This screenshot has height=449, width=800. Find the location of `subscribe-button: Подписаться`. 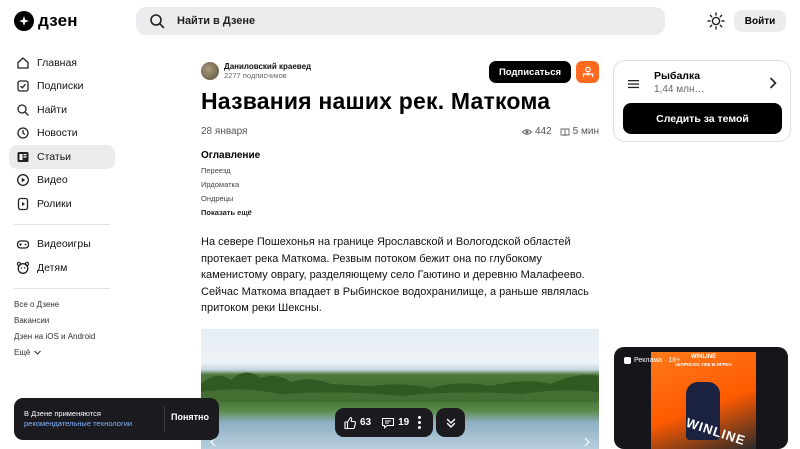

subscribe-button: Подписаться is located at coordinates (530, 72).